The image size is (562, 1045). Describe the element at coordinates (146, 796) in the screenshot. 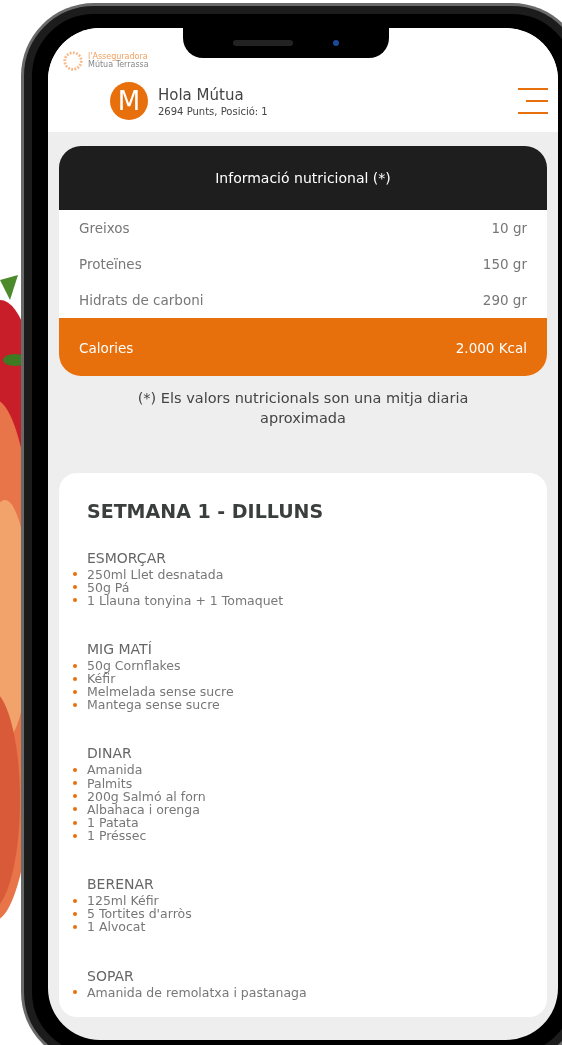

I see `food-item: 200g Salmó al forn` at that location.